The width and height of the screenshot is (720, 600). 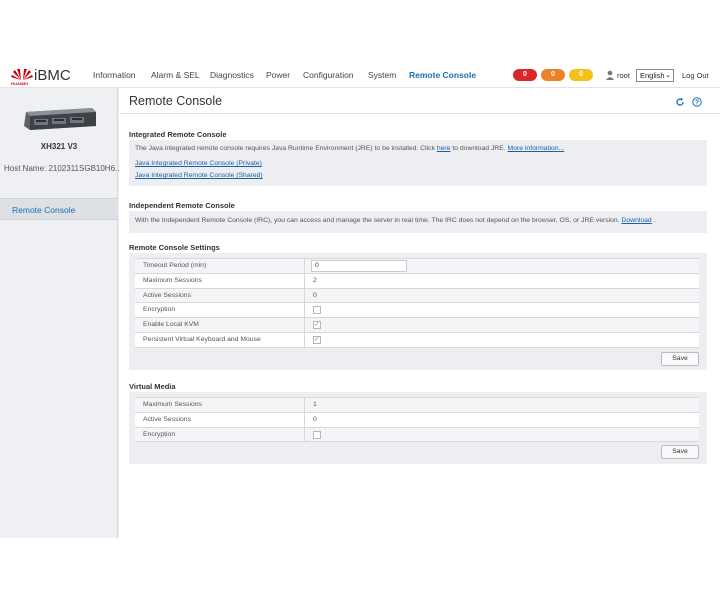 What do you see at coordinates (182, 205) in the screenshot?
I see `independent-console-title: Independent Remote Console` at bounding box center [182, 205].